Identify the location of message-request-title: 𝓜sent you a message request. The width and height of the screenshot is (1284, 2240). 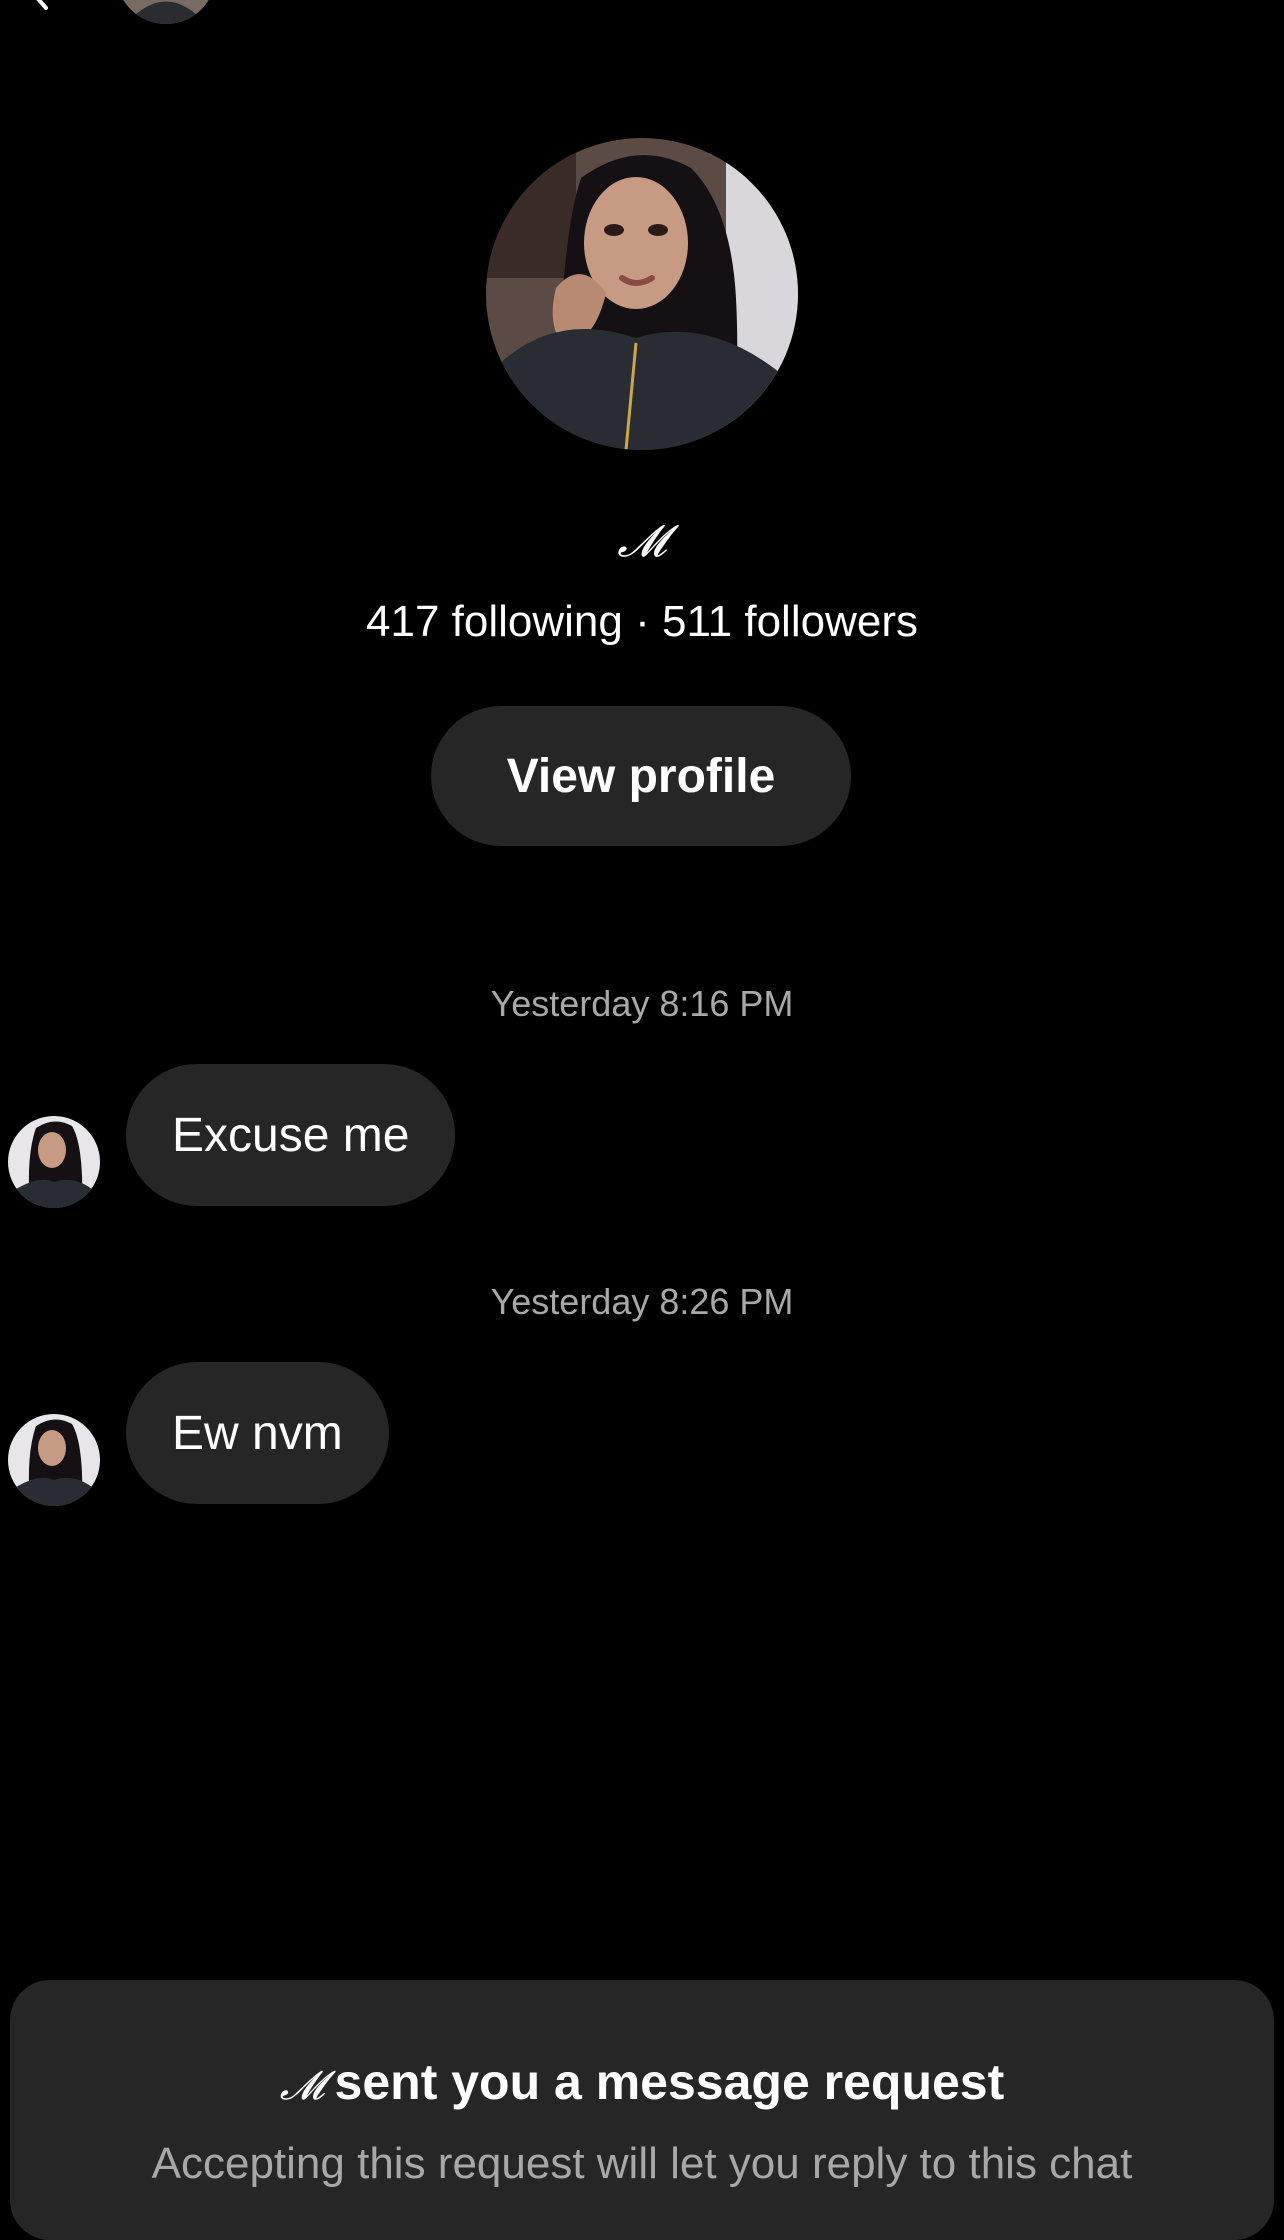
(642, 2084).